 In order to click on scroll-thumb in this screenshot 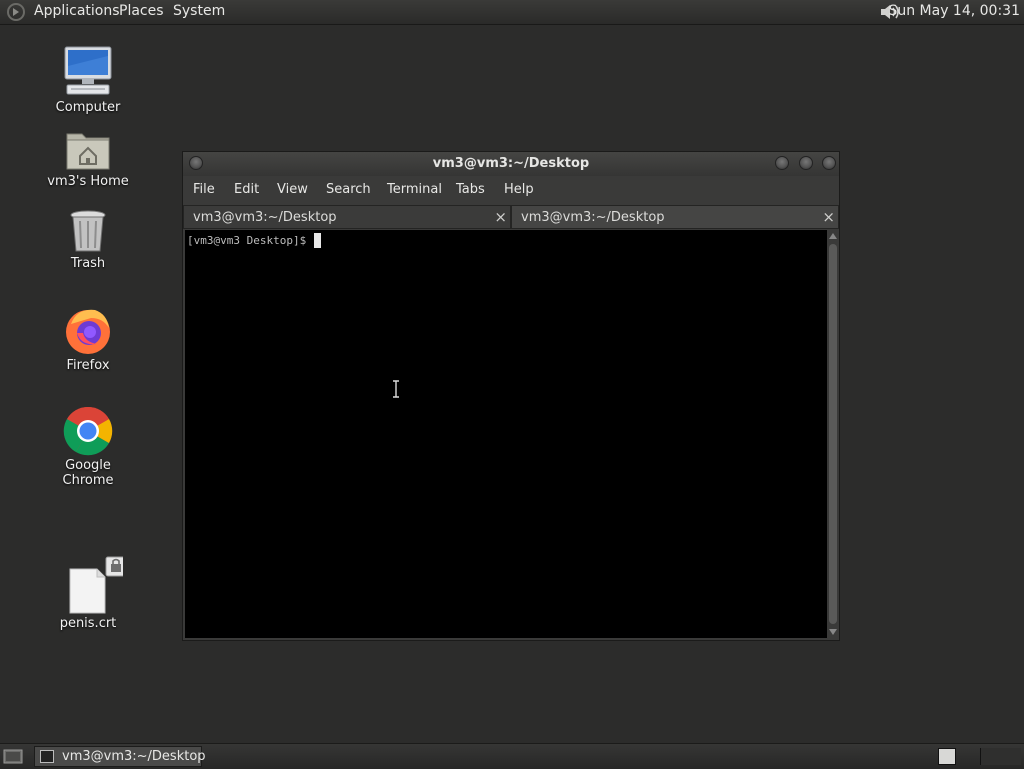, I will do `click(833, 434)`.